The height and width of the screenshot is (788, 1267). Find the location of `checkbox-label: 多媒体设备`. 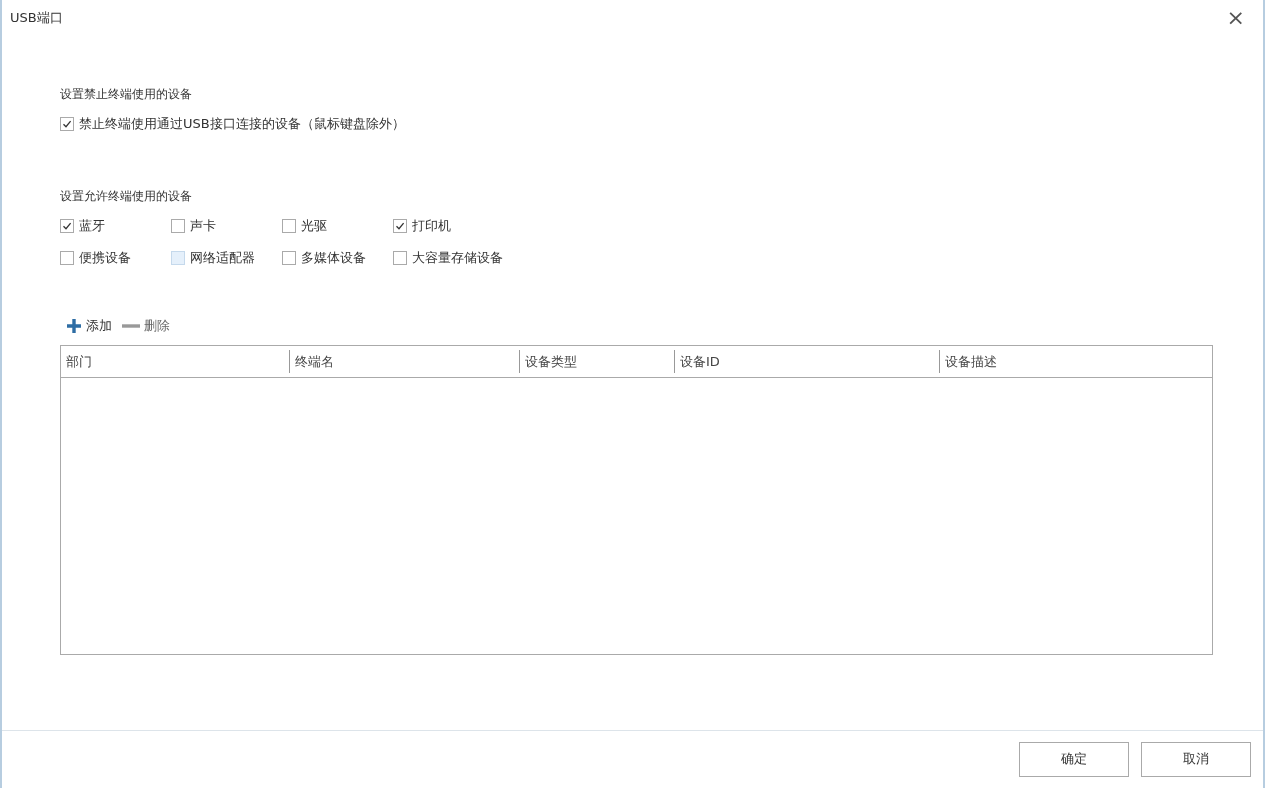

checkbox-label: 多媒体设备 is located at coordinates (333, 258).